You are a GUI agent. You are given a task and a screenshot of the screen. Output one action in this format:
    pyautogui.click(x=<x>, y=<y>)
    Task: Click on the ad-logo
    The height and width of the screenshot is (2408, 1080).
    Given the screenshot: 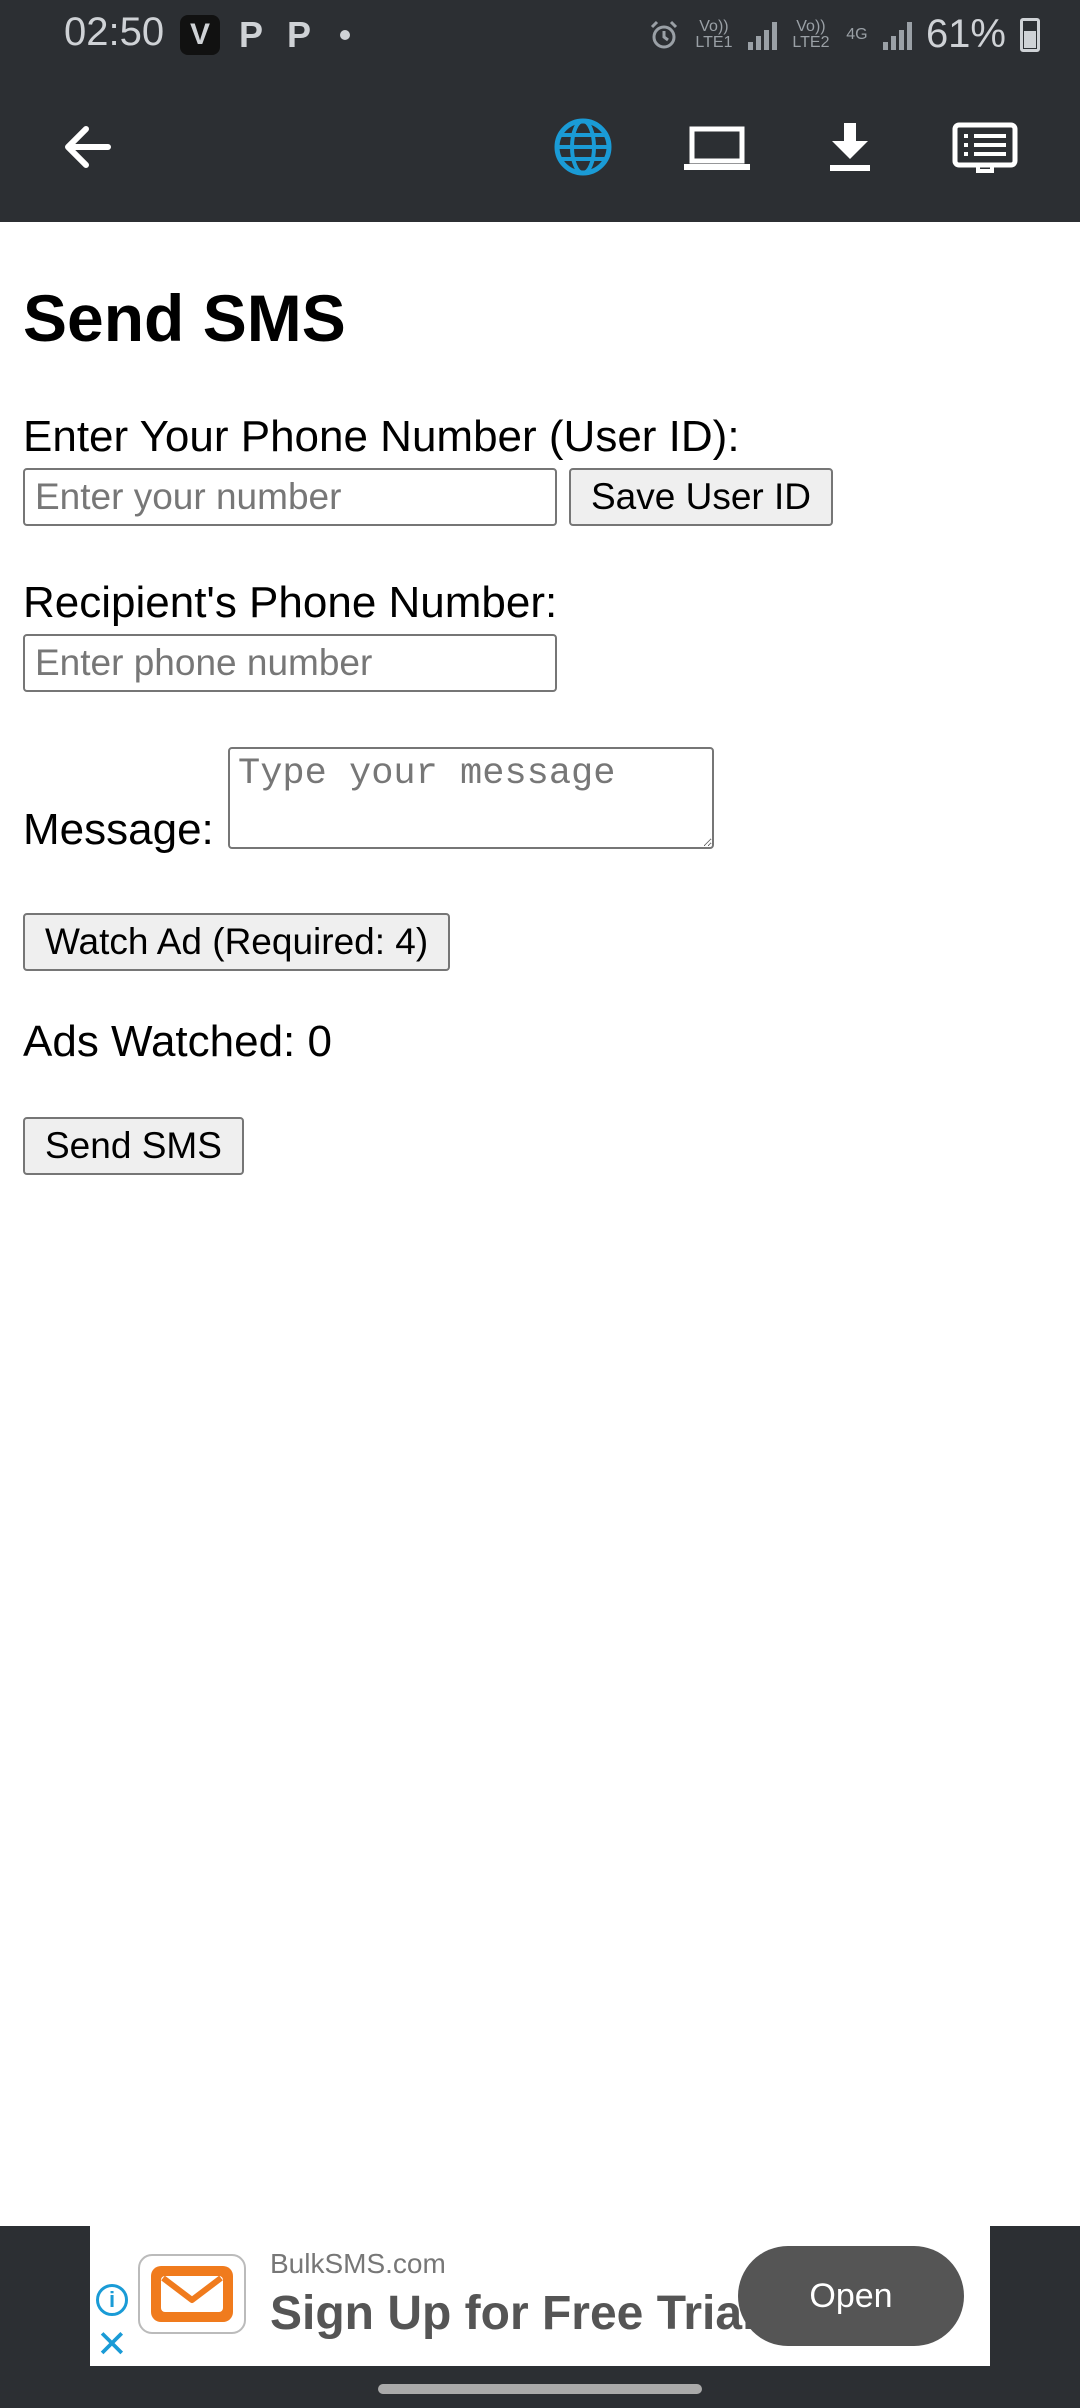 What is the action you would take?
    pyautogui.click(x=192, y=2294)
    